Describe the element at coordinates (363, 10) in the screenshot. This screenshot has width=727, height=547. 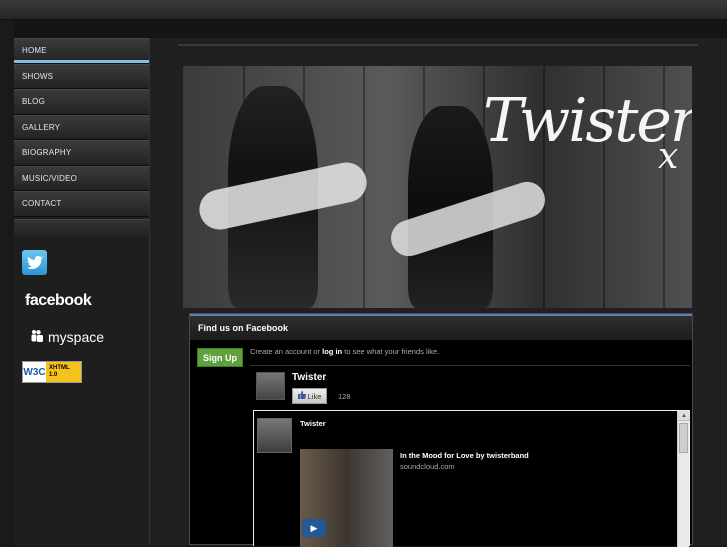
I see `top-bar` at that location.